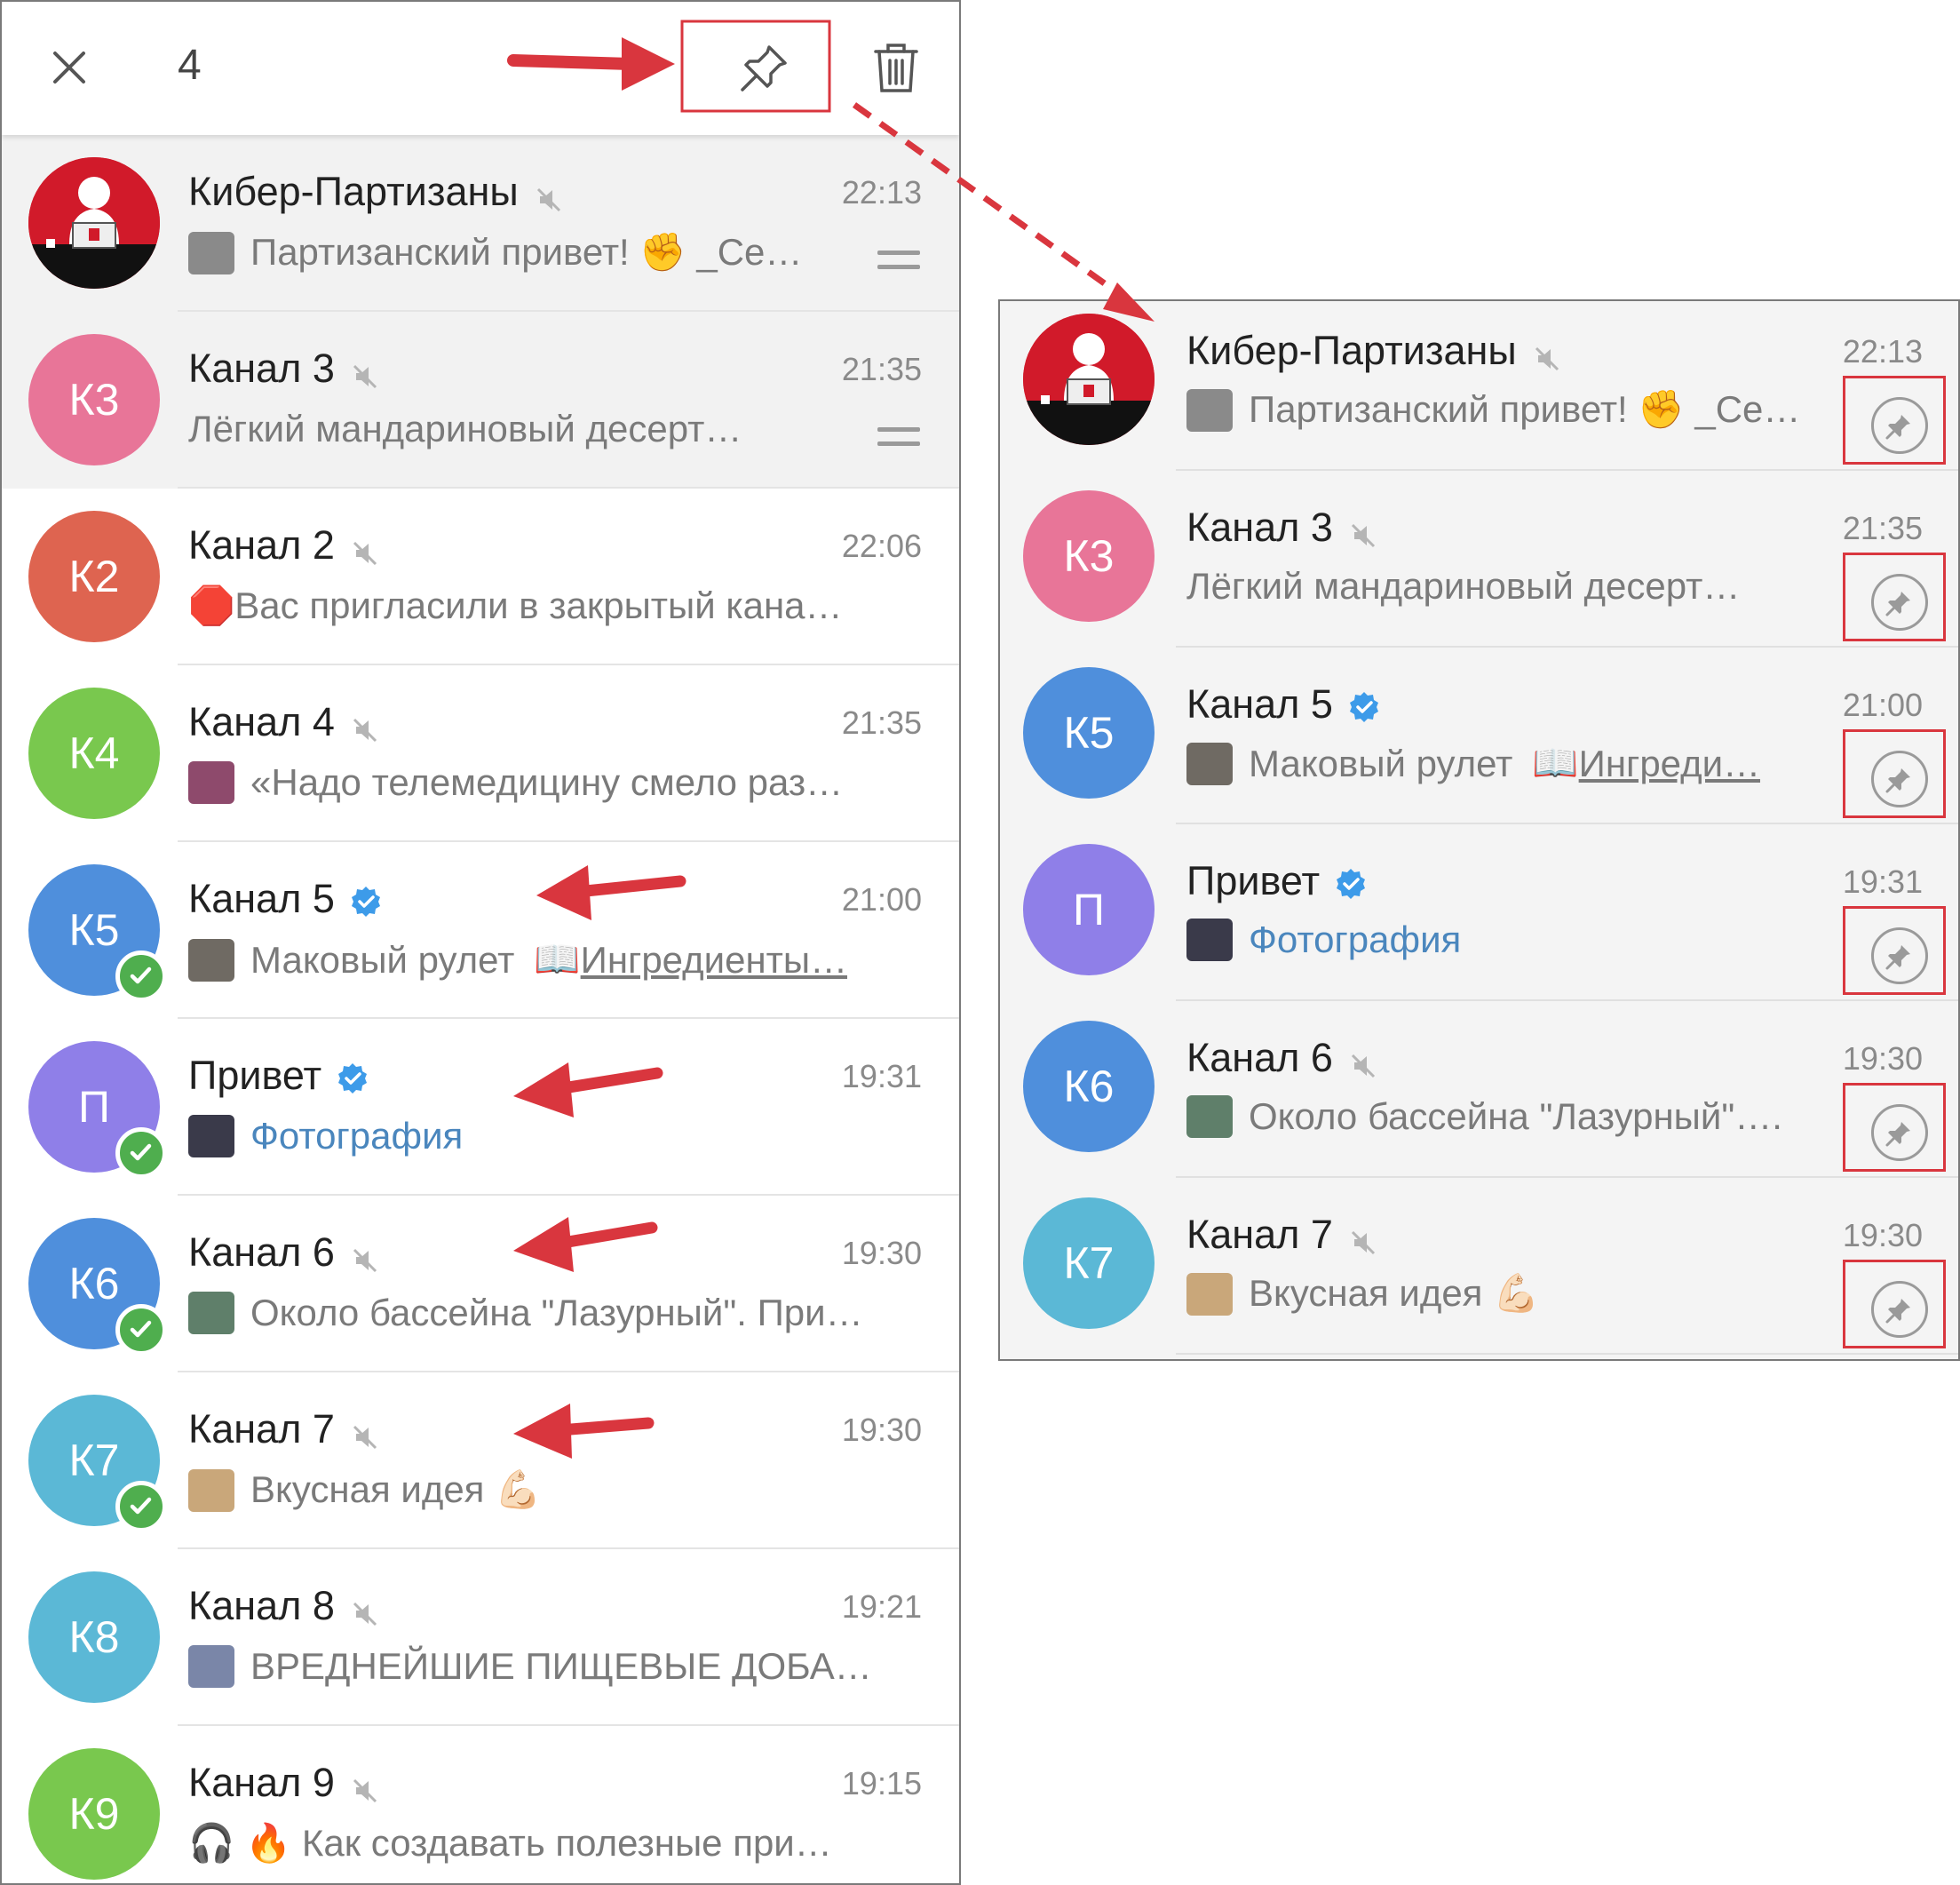 The width and height of the screenshot is (1960, 1885). What do you see at coordinates (1394, 1293) in the screenshot?
I see `preview-text: Вкусная идея 💪🏻` at bounding box center [1394, 1293].